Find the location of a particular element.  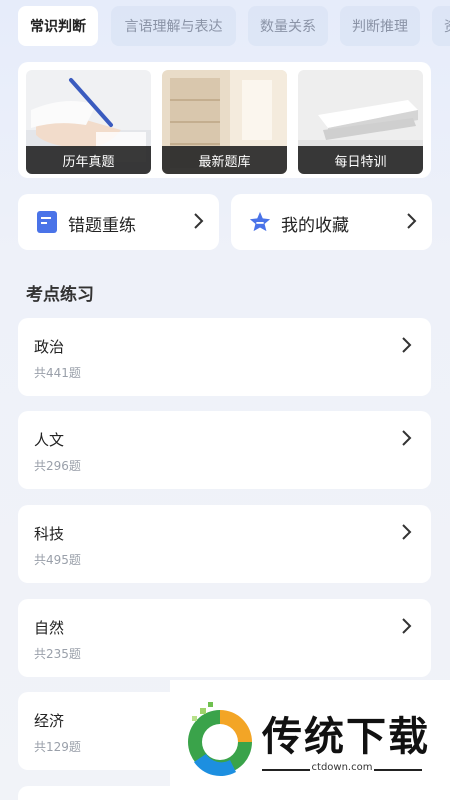

topic-item: 科技 共495题 is located at coordinates (224, 544).